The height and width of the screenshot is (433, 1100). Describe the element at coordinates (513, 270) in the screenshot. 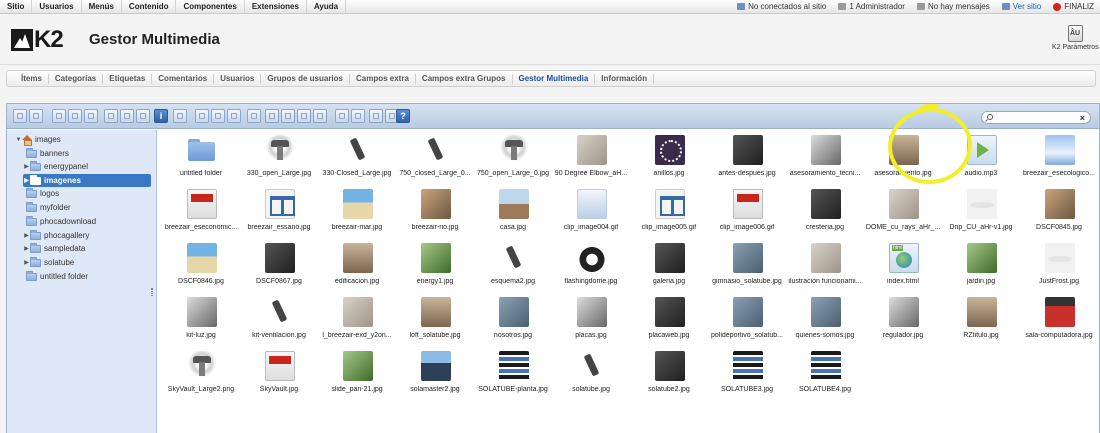

I see `file-item: esquema2.jpg` at that location.